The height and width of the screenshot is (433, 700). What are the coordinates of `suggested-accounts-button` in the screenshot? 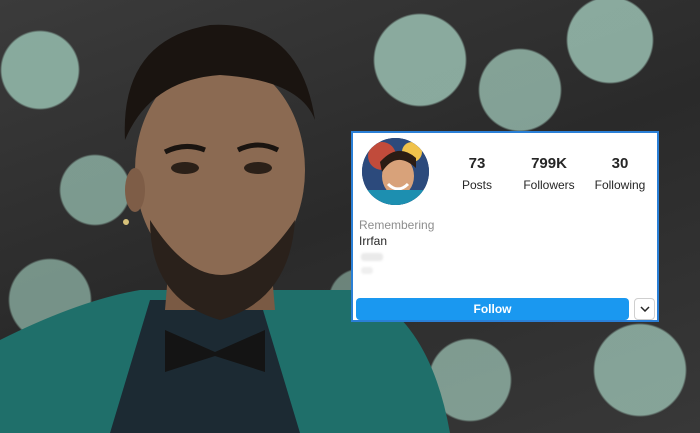 It's located at (644, 309).